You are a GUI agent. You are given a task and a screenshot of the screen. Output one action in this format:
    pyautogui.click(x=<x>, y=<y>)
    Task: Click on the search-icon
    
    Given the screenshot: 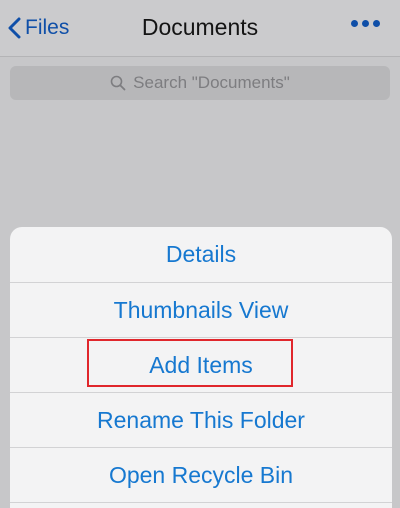 What is the action you would take?
    pyautogui.click(x=118, y=83)
    